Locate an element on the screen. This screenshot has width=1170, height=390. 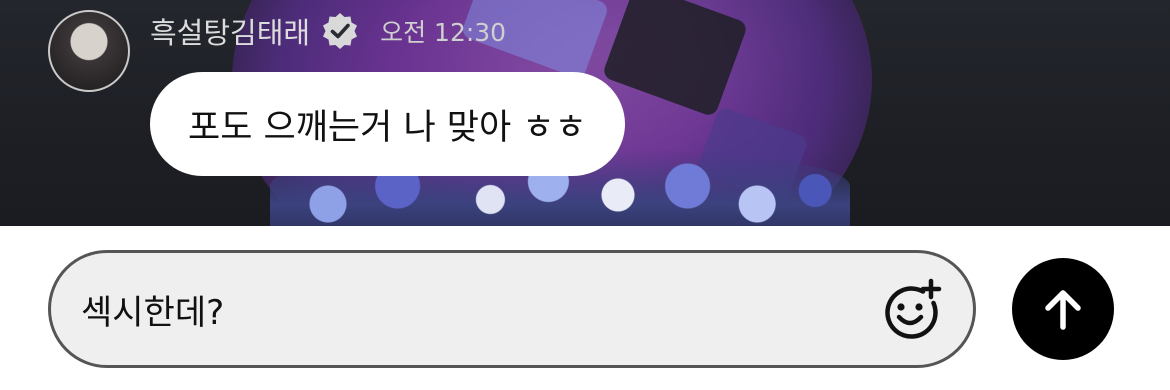
send-button is located at coordinates (1063, 309).